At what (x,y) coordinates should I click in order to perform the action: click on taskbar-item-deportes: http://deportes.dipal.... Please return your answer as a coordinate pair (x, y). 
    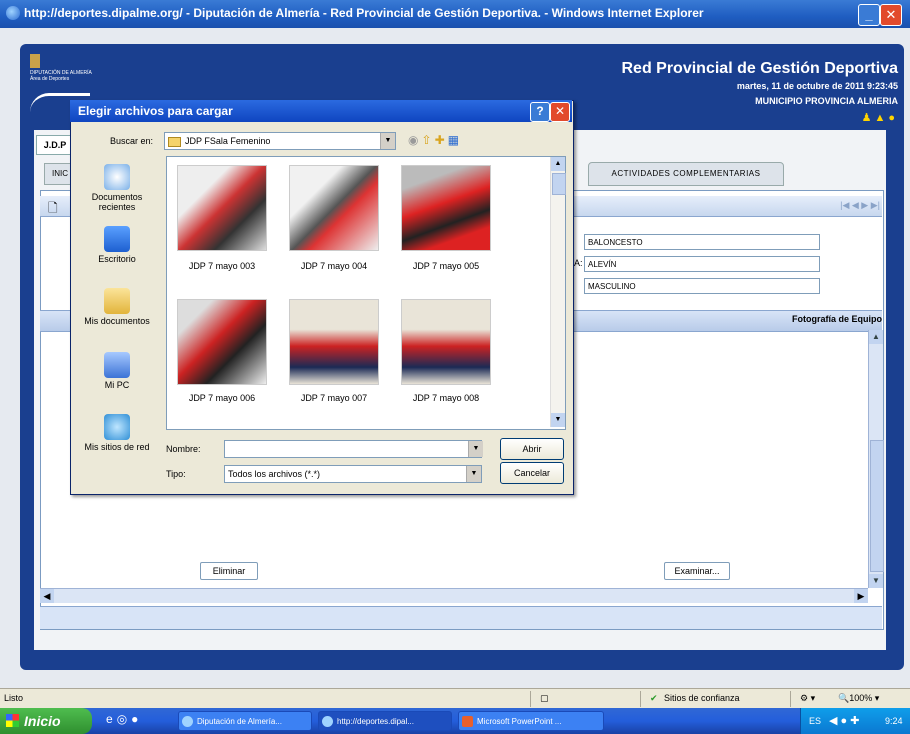
    Looking at the image, I should click on (385, 721).